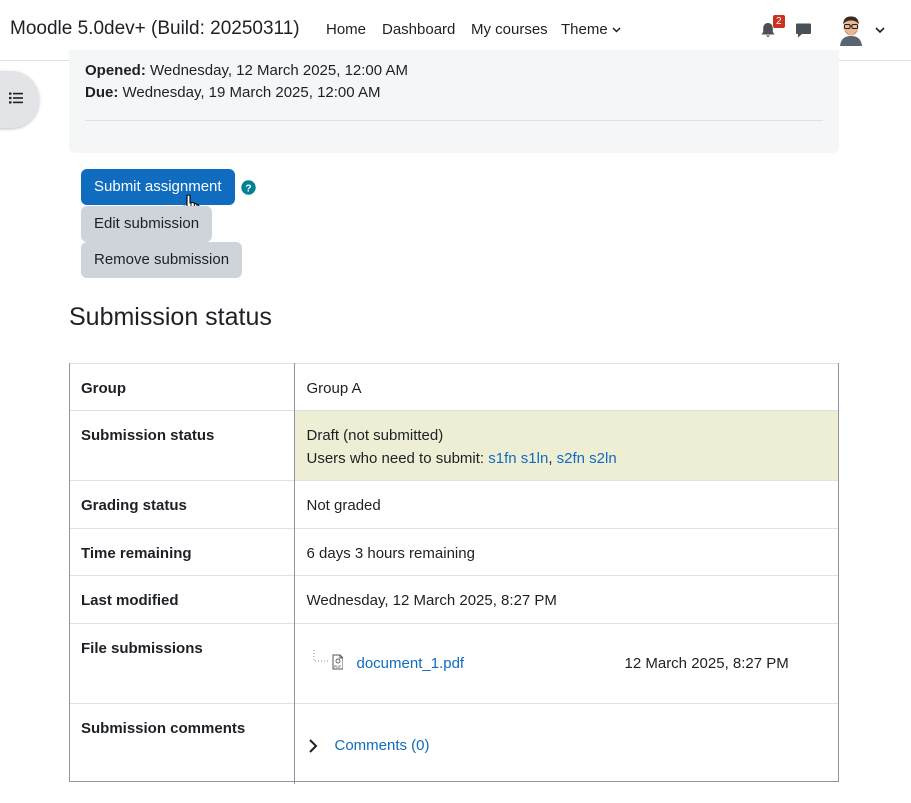 This screenshot has width=911, height=803. I want to click on user-avatar, so click(851, 30).